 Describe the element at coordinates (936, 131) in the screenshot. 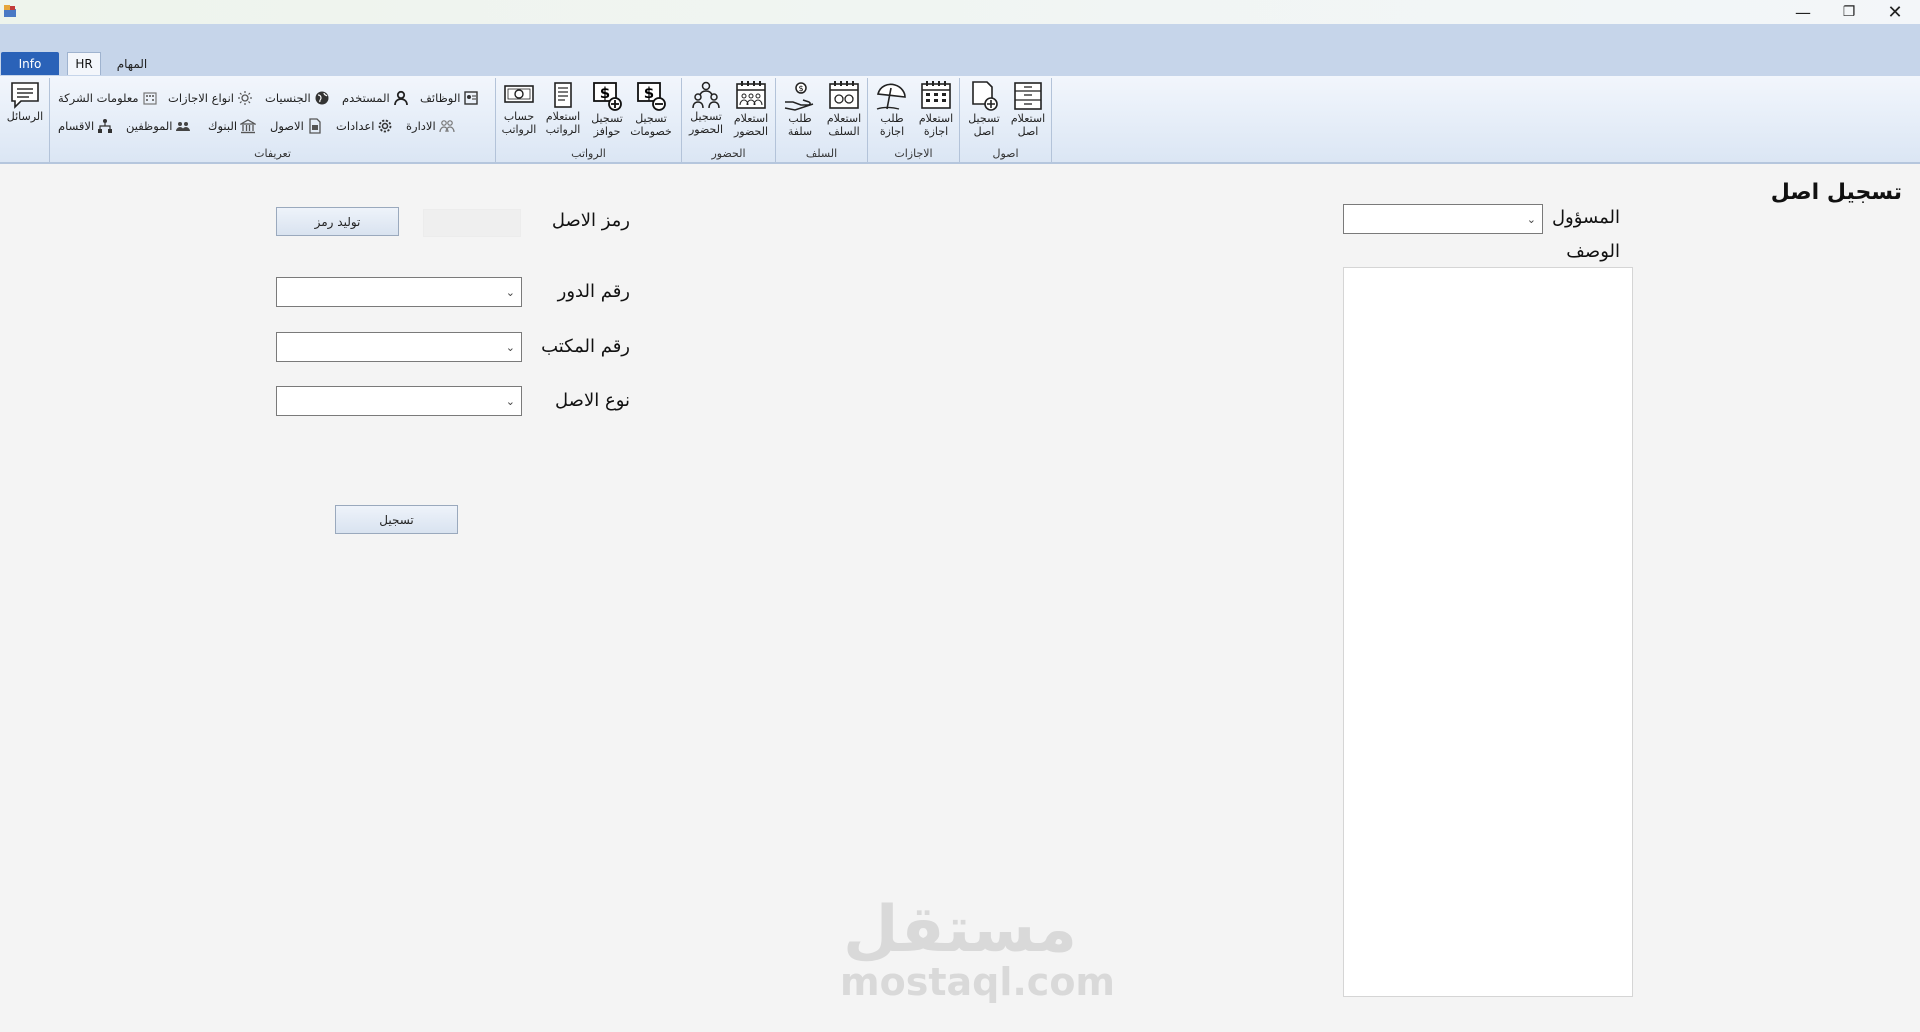

I see `query-leave-label-2: اجازة` at that location.